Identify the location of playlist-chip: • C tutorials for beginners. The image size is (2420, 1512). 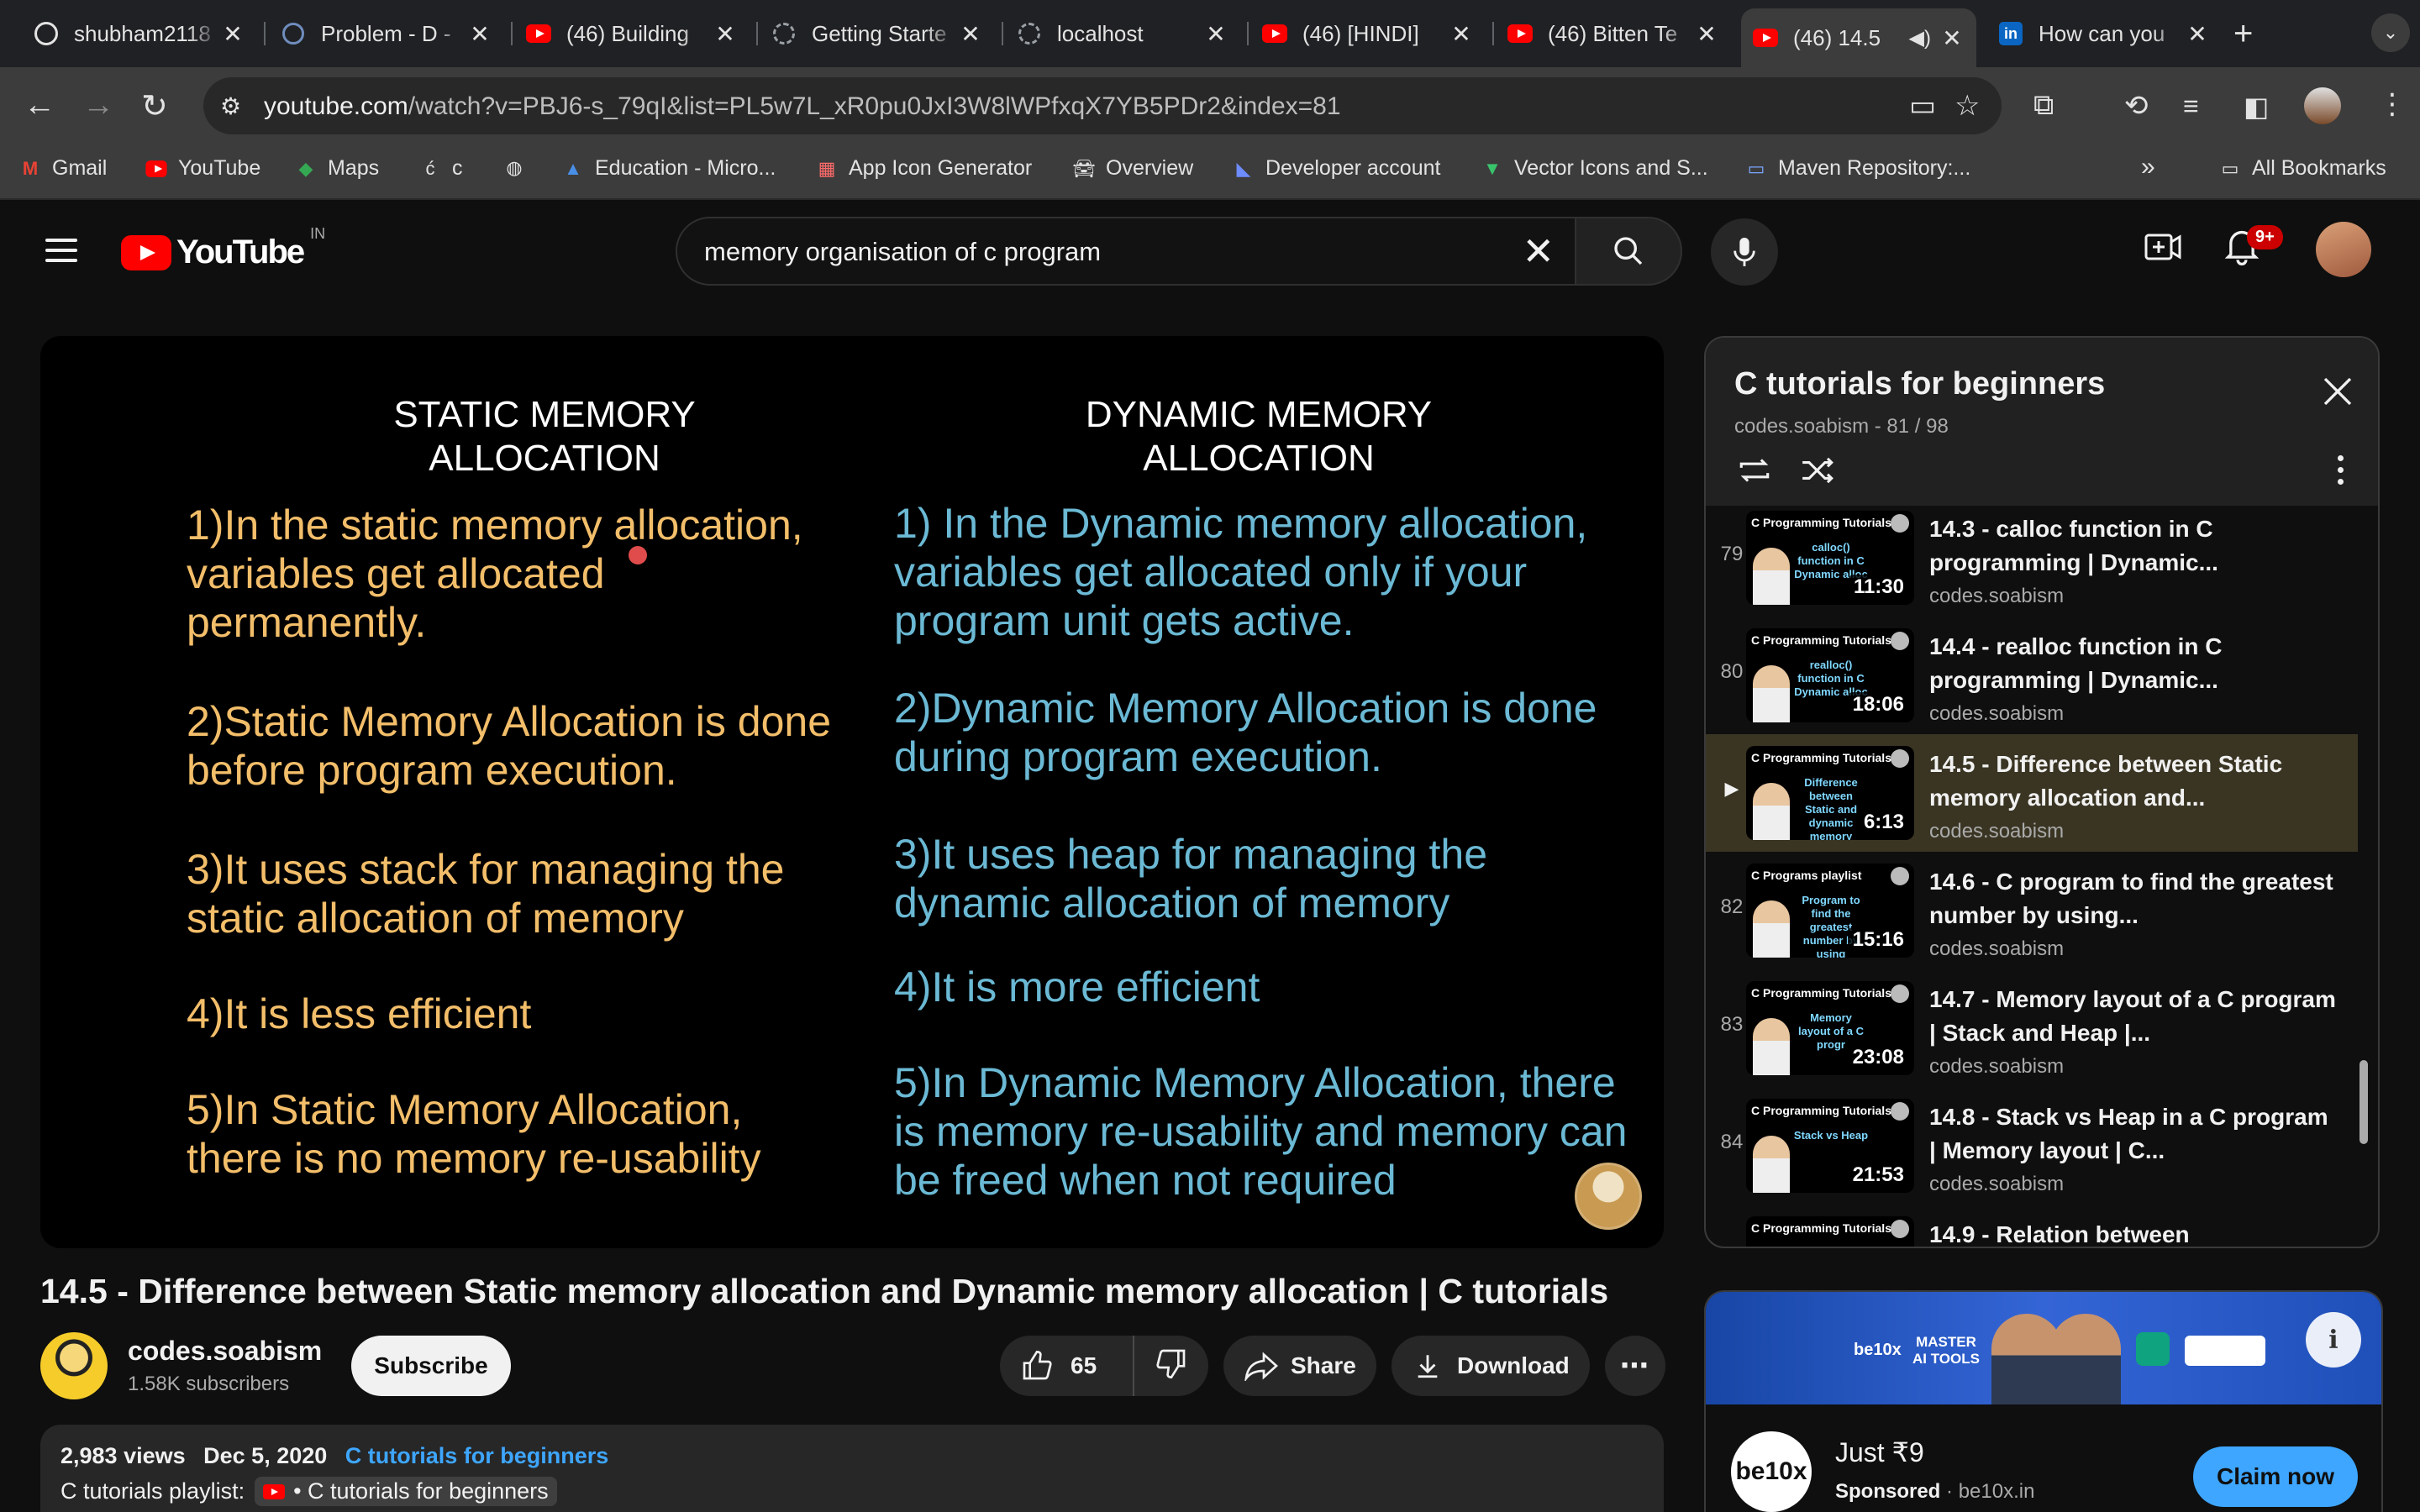
(406, 1491).